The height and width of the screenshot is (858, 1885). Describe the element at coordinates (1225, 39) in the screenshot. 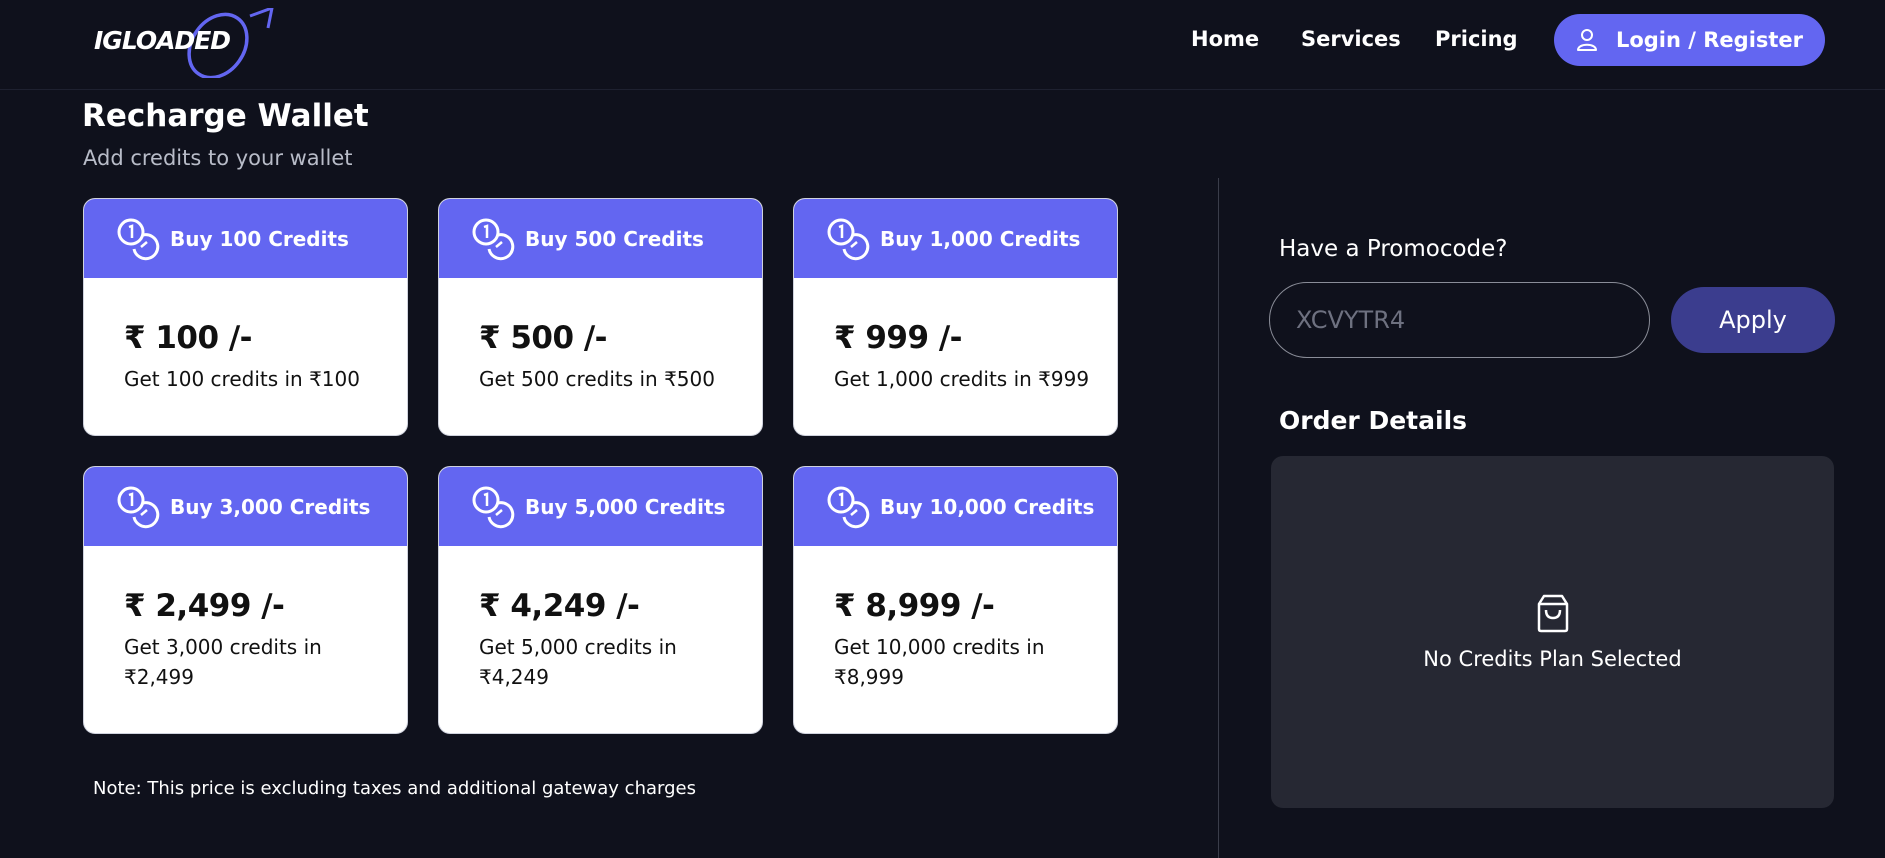

I see `nav-home: Home` at that location.